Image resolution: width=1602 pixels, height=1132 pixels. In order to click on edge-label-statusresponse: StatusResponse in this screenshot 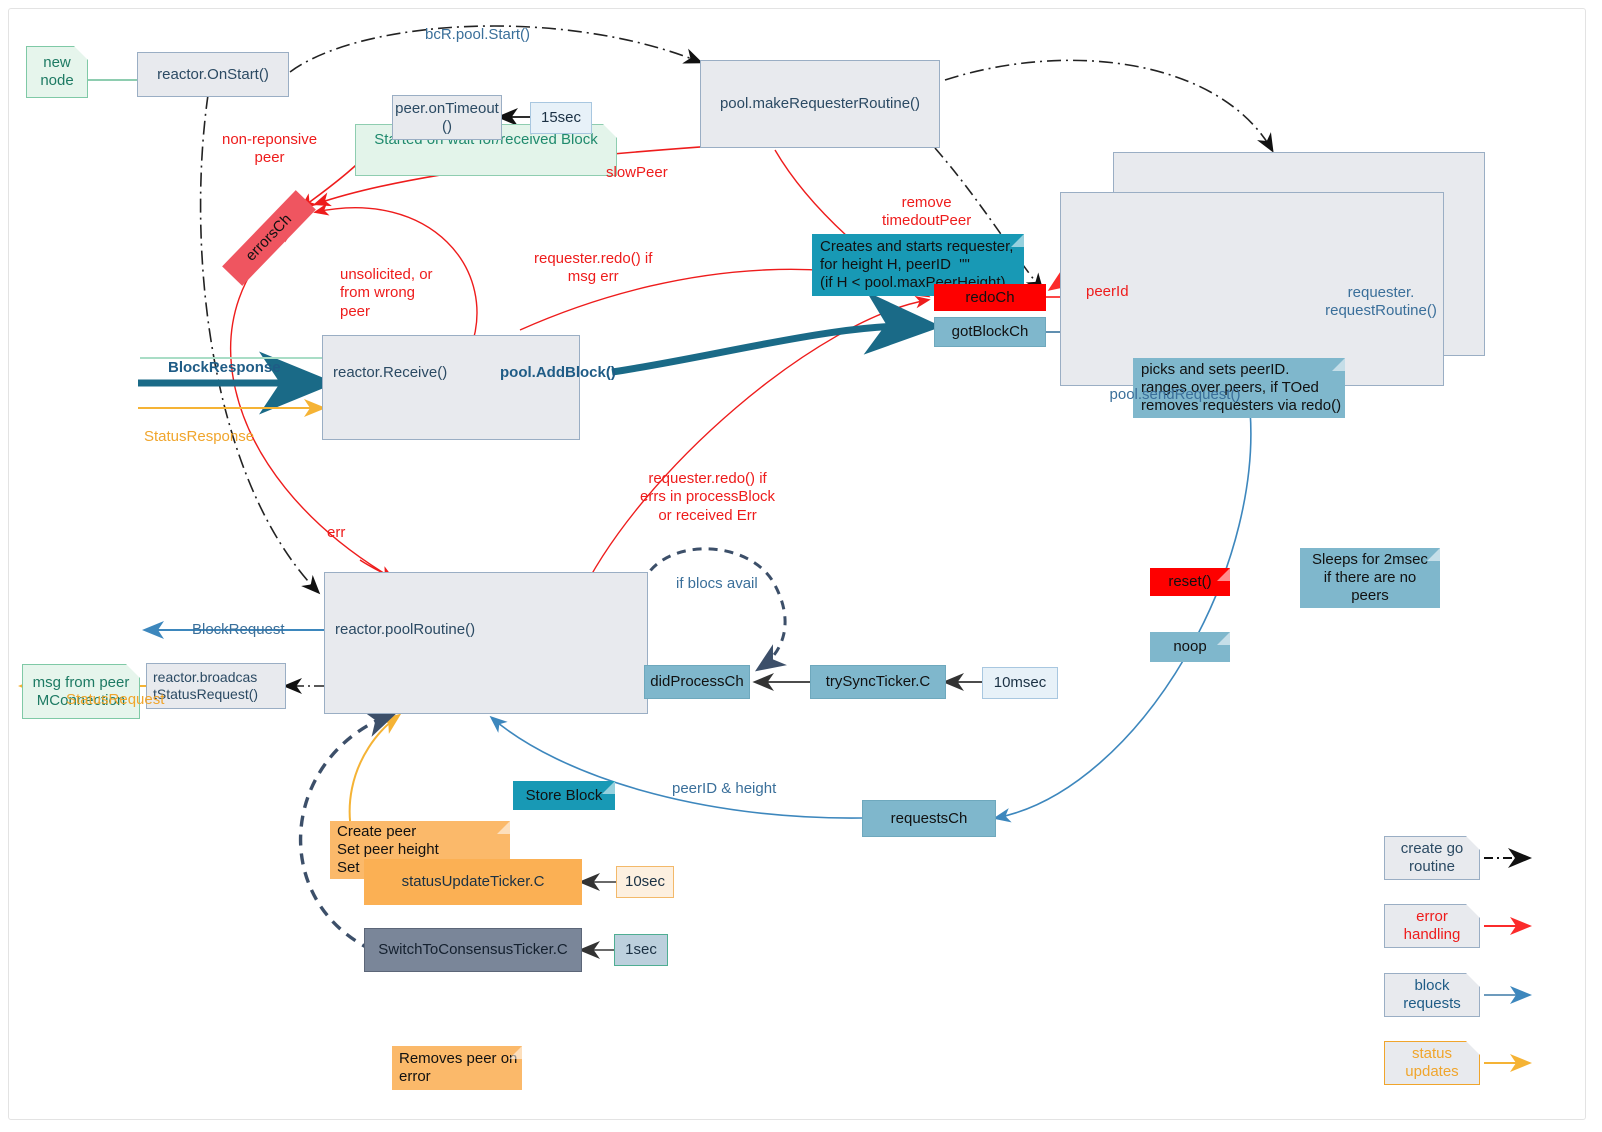, I will do `click(199, 436)`.